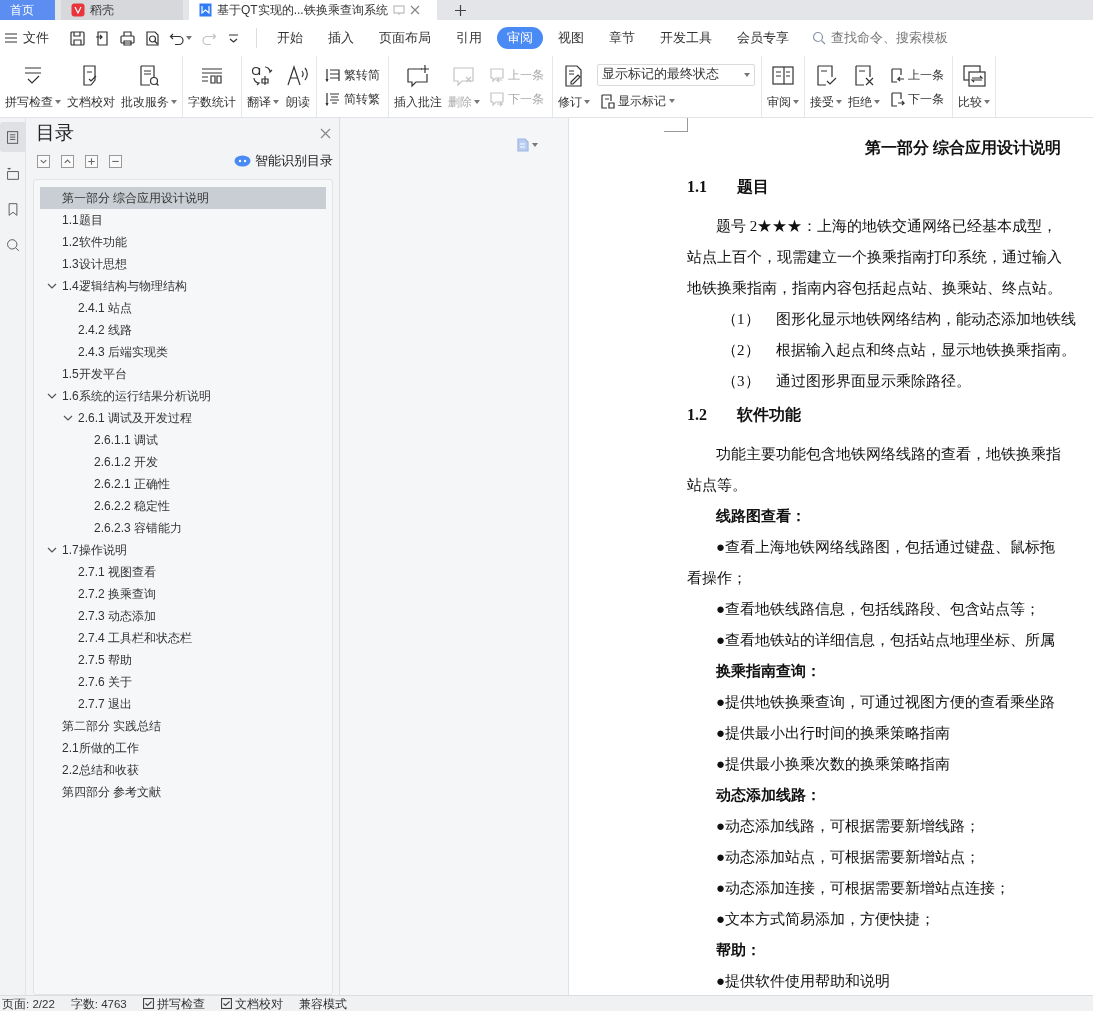 This screenshot has height=1011, width=1093. I want to click on toc-item: 2.7.1 视图查看, so click(183, 572).